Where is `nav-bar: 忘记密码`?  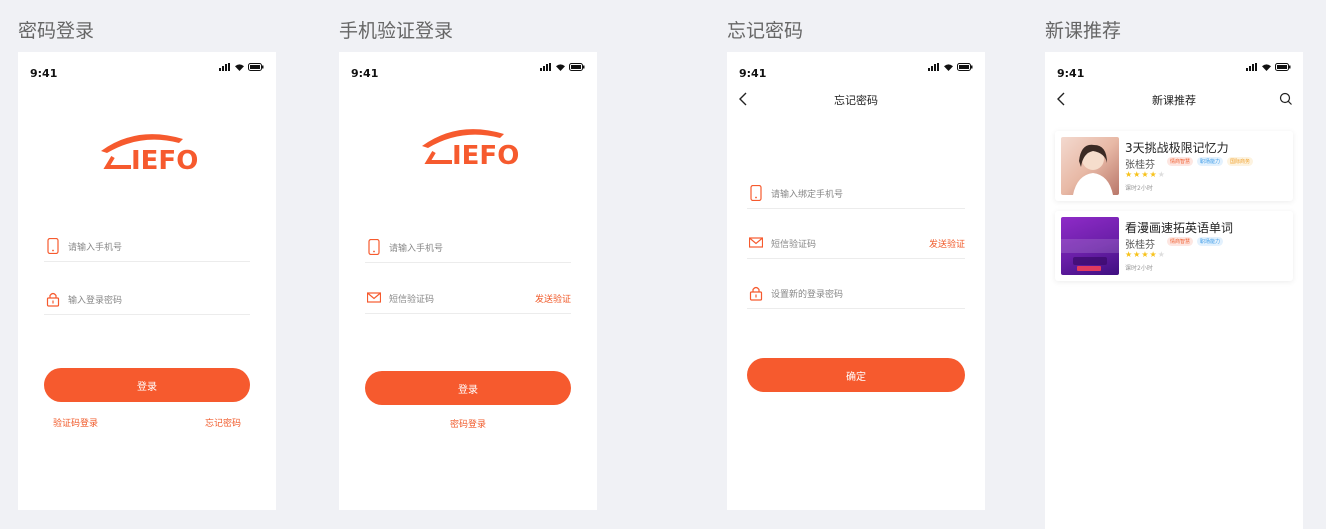
nav-bar: 忘记密码 is located at coordinates (856, 100).